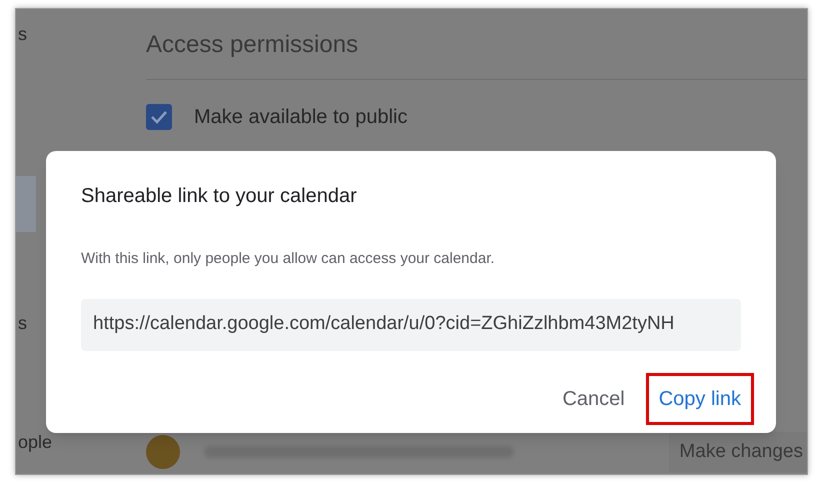 The image size is (823, 491). I want to click on checkbox-label: Make available to public, so click(301, 117).